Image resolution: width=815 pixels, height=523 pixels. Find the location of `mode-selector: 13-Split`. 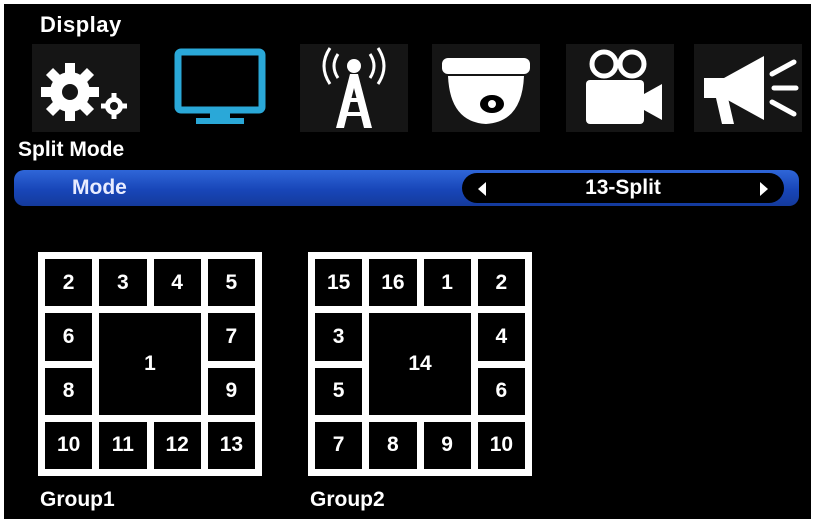

mode-selector: 13-Split is located at coordinates (623, 188).